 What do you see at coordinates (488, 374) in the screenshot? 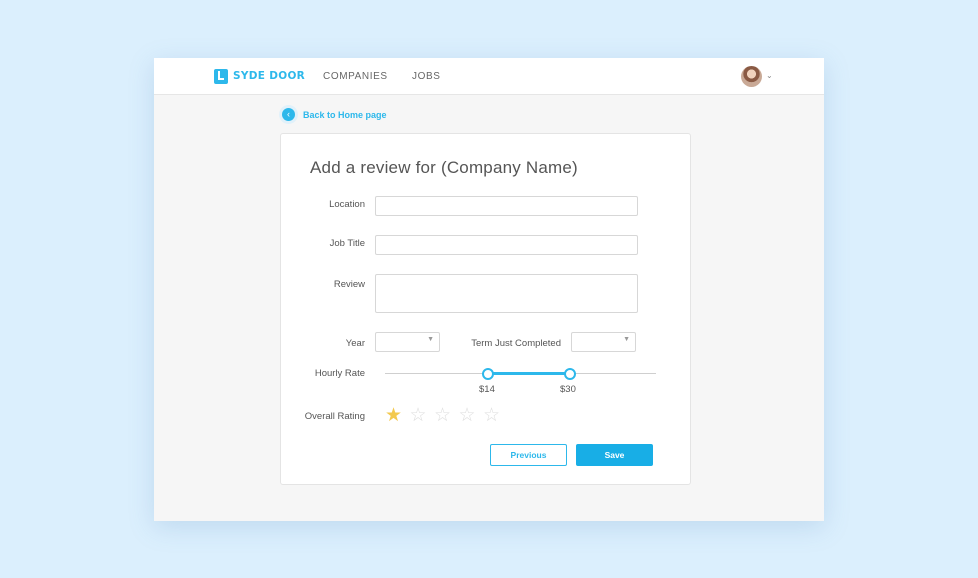
I see `hourly-rate-min-handle` at bounding box center [488, 374].